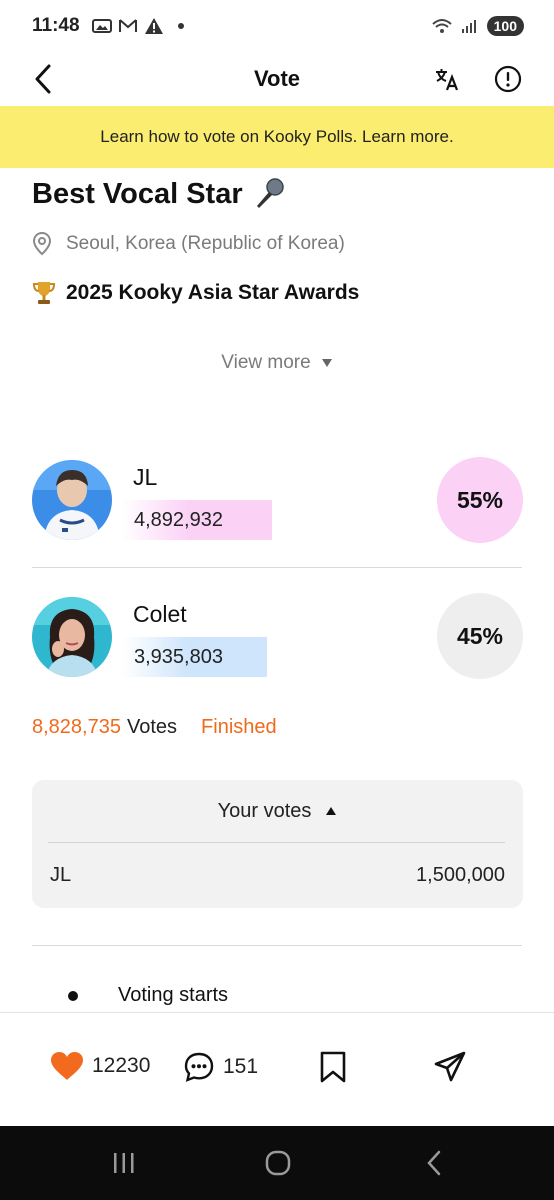 The width and height of the screenshot is (554, 1200). Describe the element at coordinates (180, 26) in the screenshot. I see `more-notifications-dot-icon` at that location.